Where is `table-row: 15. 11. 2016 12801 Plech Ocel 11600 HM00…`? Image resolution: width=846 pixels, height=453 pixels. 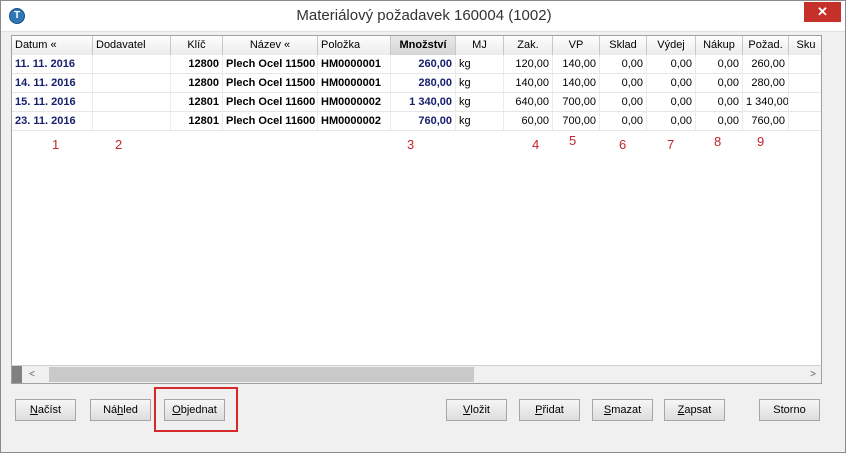
table-row: 15. 11. 2016 12801 Plech Ocel 11600 HM00… is located at coordinates (416, 102).